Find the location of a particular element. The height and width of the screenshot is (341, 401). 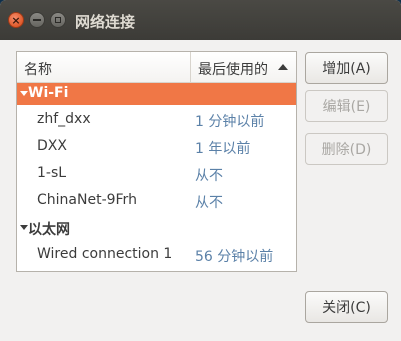

connection-name: DXX is located at coordinates (52, 146).